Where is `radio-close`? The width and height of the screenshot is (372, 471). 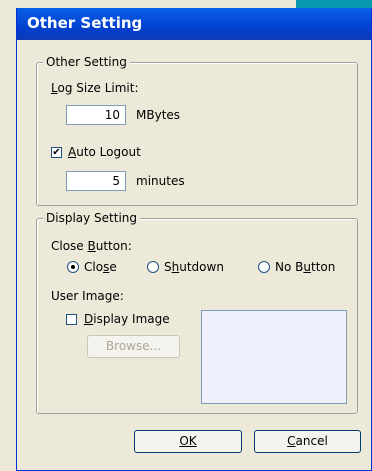 radio-close is located at coordinates (73, 267).